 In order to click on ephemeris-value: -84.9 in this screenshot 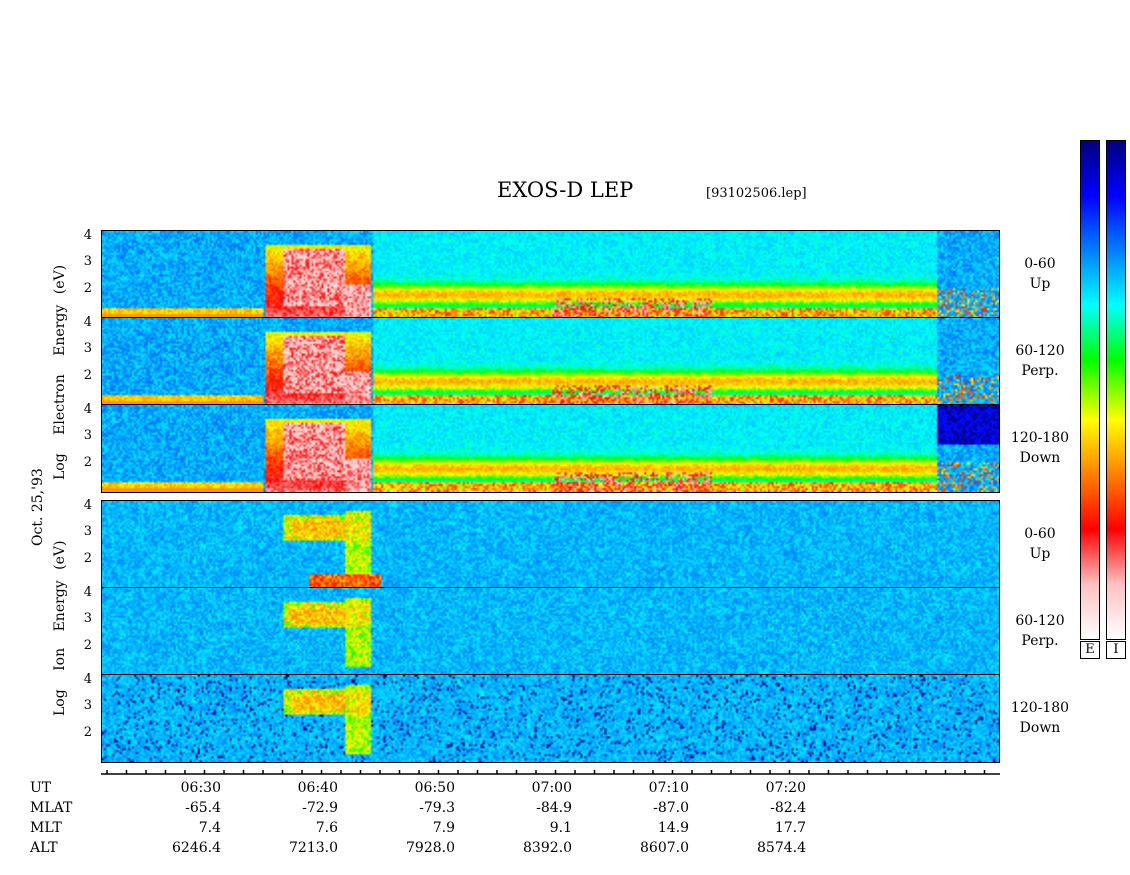, I will do `click(554, 808)`.